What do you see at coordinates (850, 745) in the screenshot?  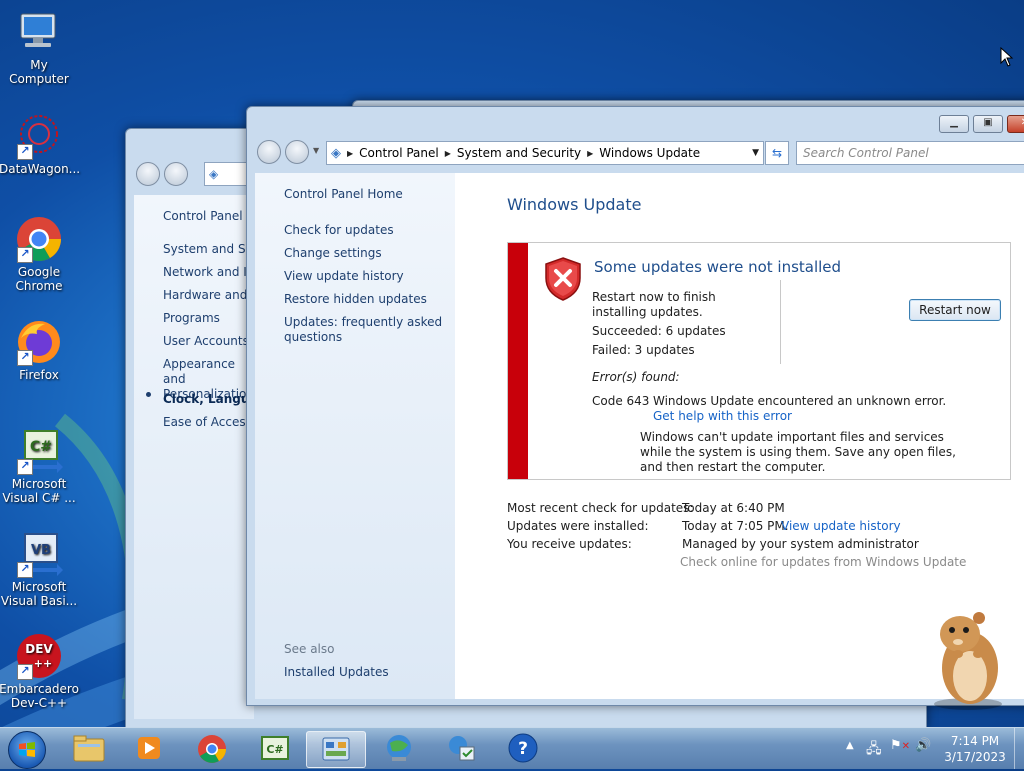 I see `show-hidden-icons-button: ▲` at bounding box center [850, 745].